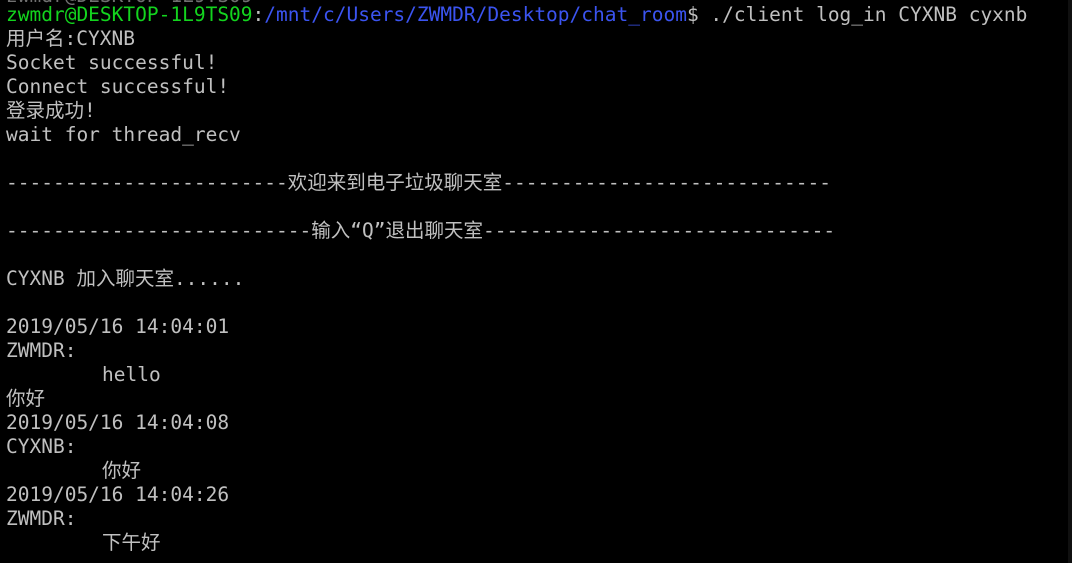 The image size is (1072, 563). Describe the element at coordinates (122, 470) in the screenshot. I see `message-text: 你好` at that location.